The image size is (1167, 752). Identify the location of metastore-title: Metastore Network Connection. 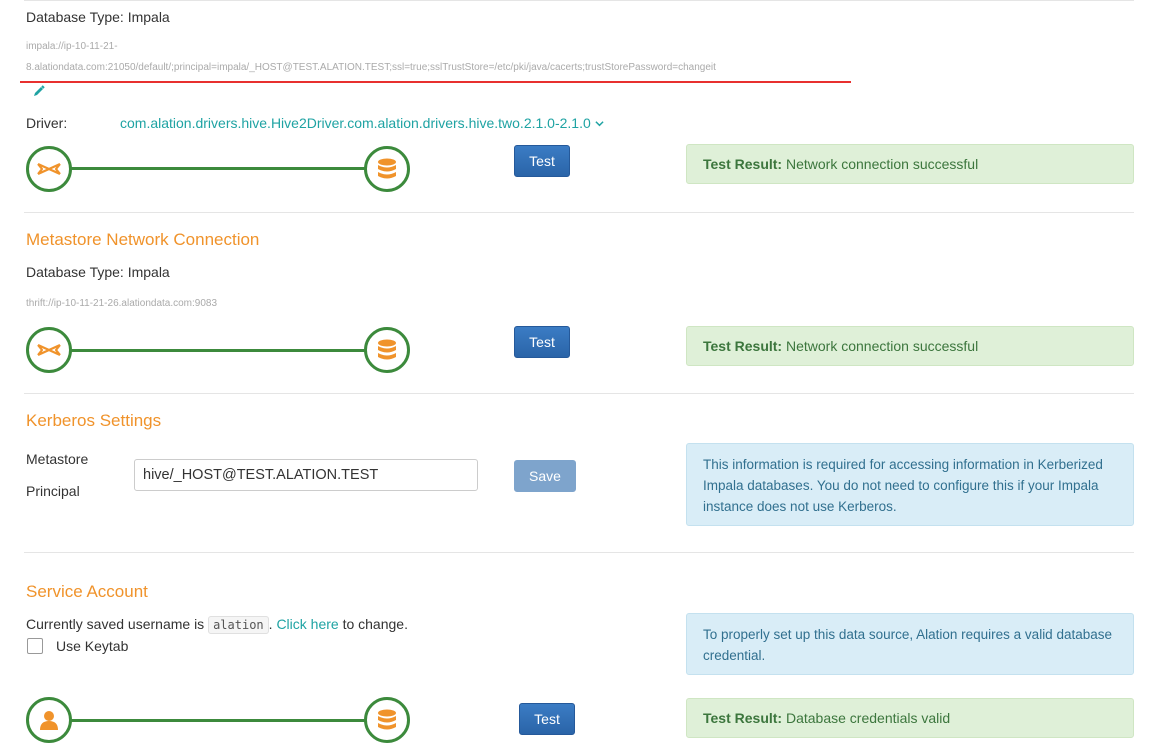
(143, 239).